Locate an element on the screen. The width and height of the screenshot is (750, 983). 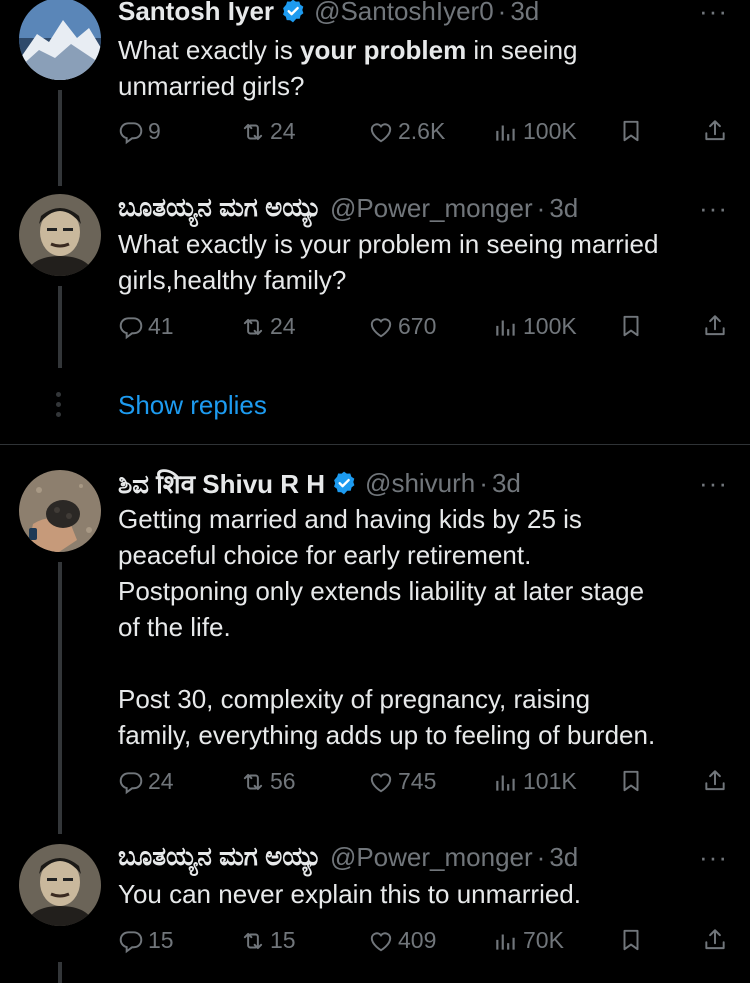
like-count: 2.6K is located at coordinates (422, 131).